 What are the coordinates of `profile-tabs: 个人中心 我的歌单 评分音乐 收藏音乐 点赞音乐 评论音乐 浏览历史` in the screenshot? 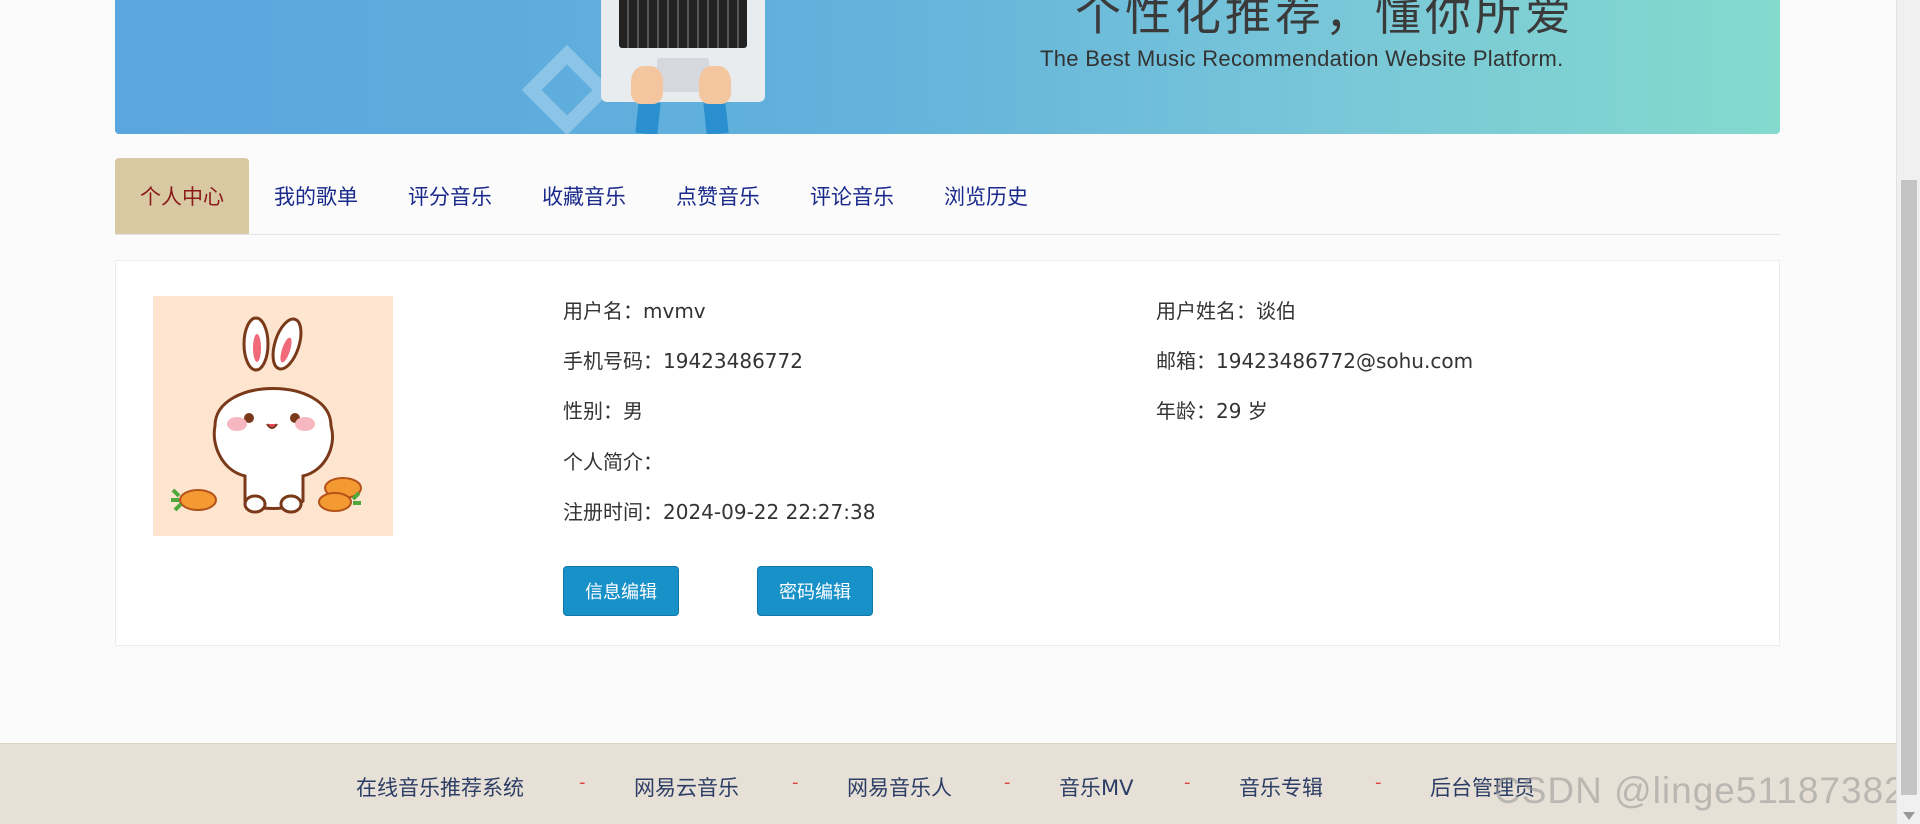 It's located at (947, 196).